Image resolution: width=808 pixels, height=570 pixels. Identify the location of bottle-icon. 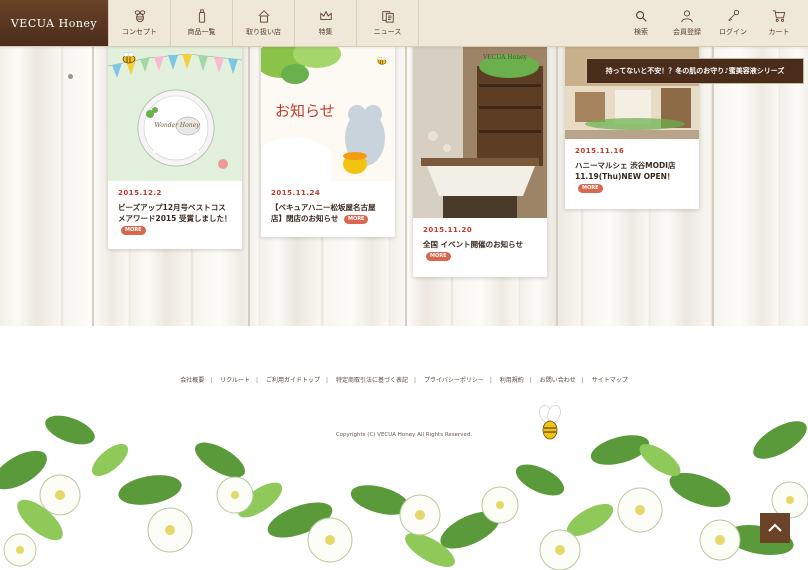
(201, 16).